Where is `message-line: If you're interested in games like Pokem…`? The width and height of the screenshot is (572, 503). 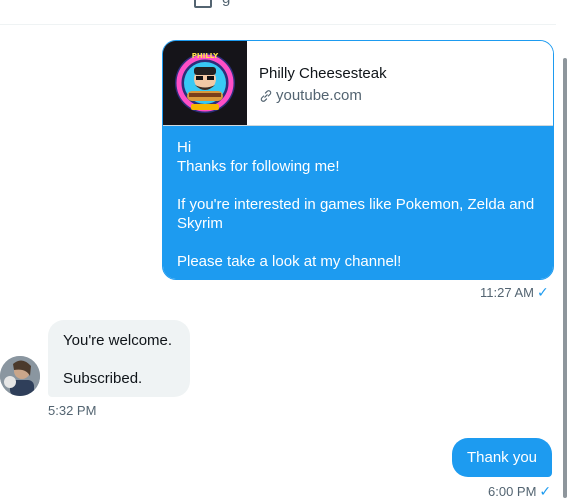 message-line: If you're interested in games like Pokem… is located at coordinates (356, 214).